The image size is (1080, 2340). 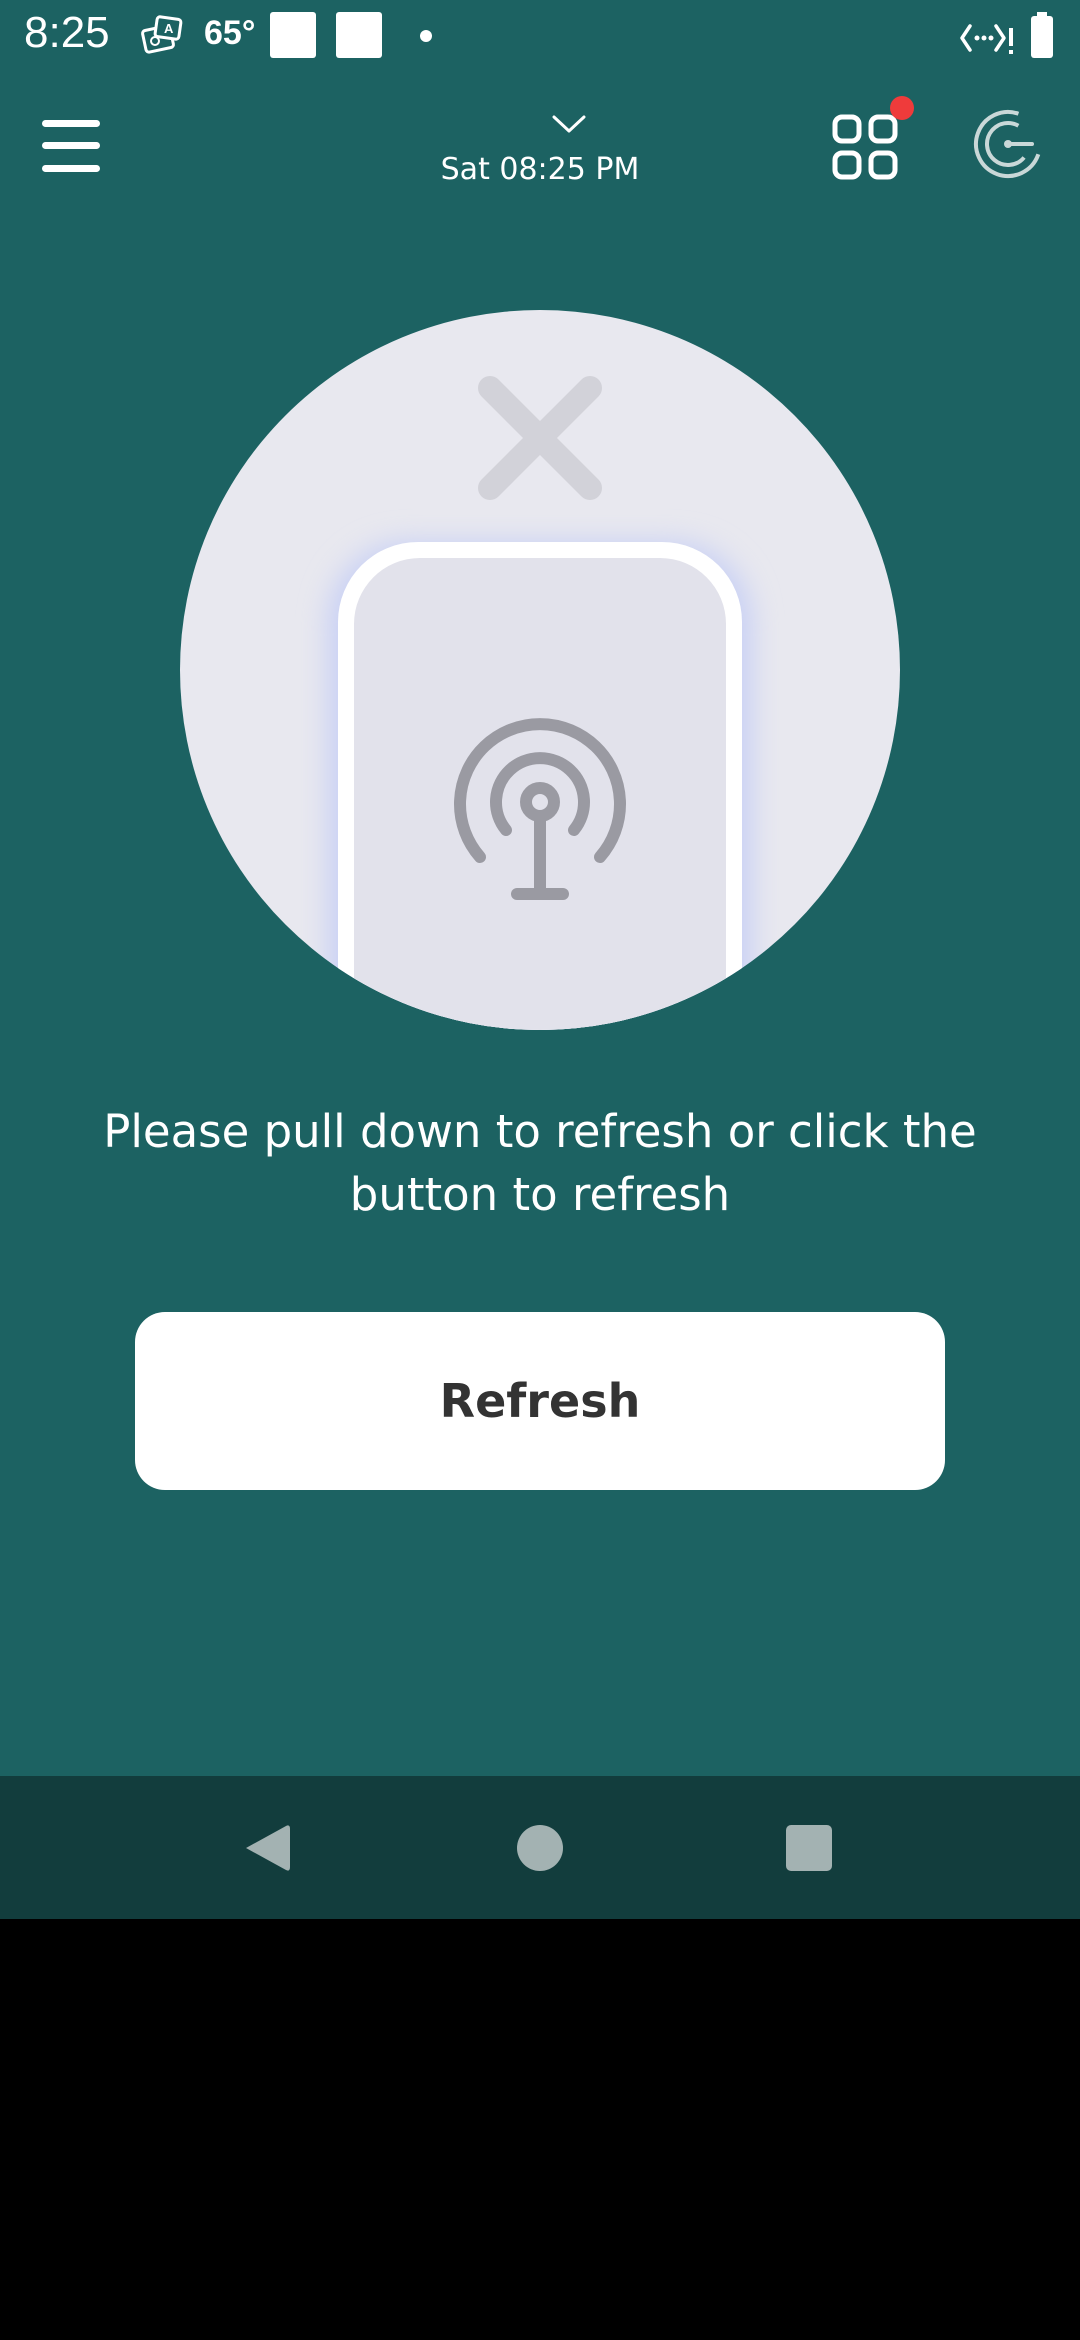 What do you see at coordinates (71, 146) in the screenshot?
I see `menu-icon` at bounding box center [71, 146].